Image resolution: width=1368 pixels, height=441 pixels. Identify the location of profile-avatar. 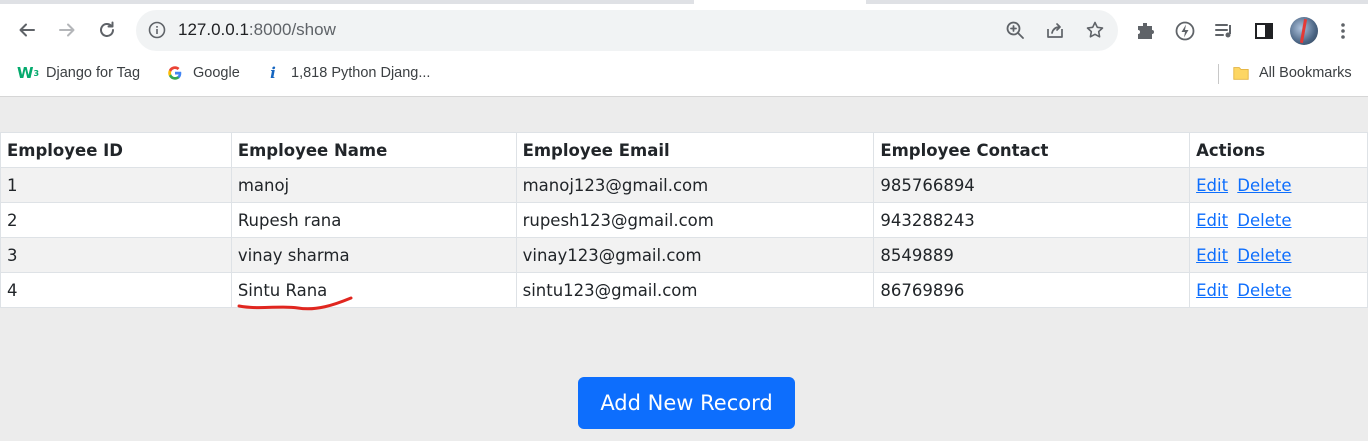
(1304, 31).